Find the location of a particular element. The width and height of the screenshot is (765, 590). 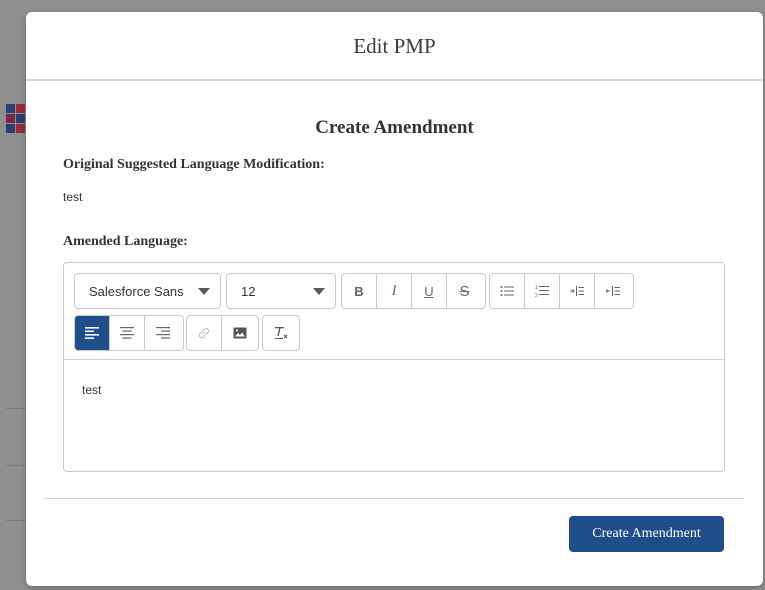

image-icon is located at coordinates (239, 333).